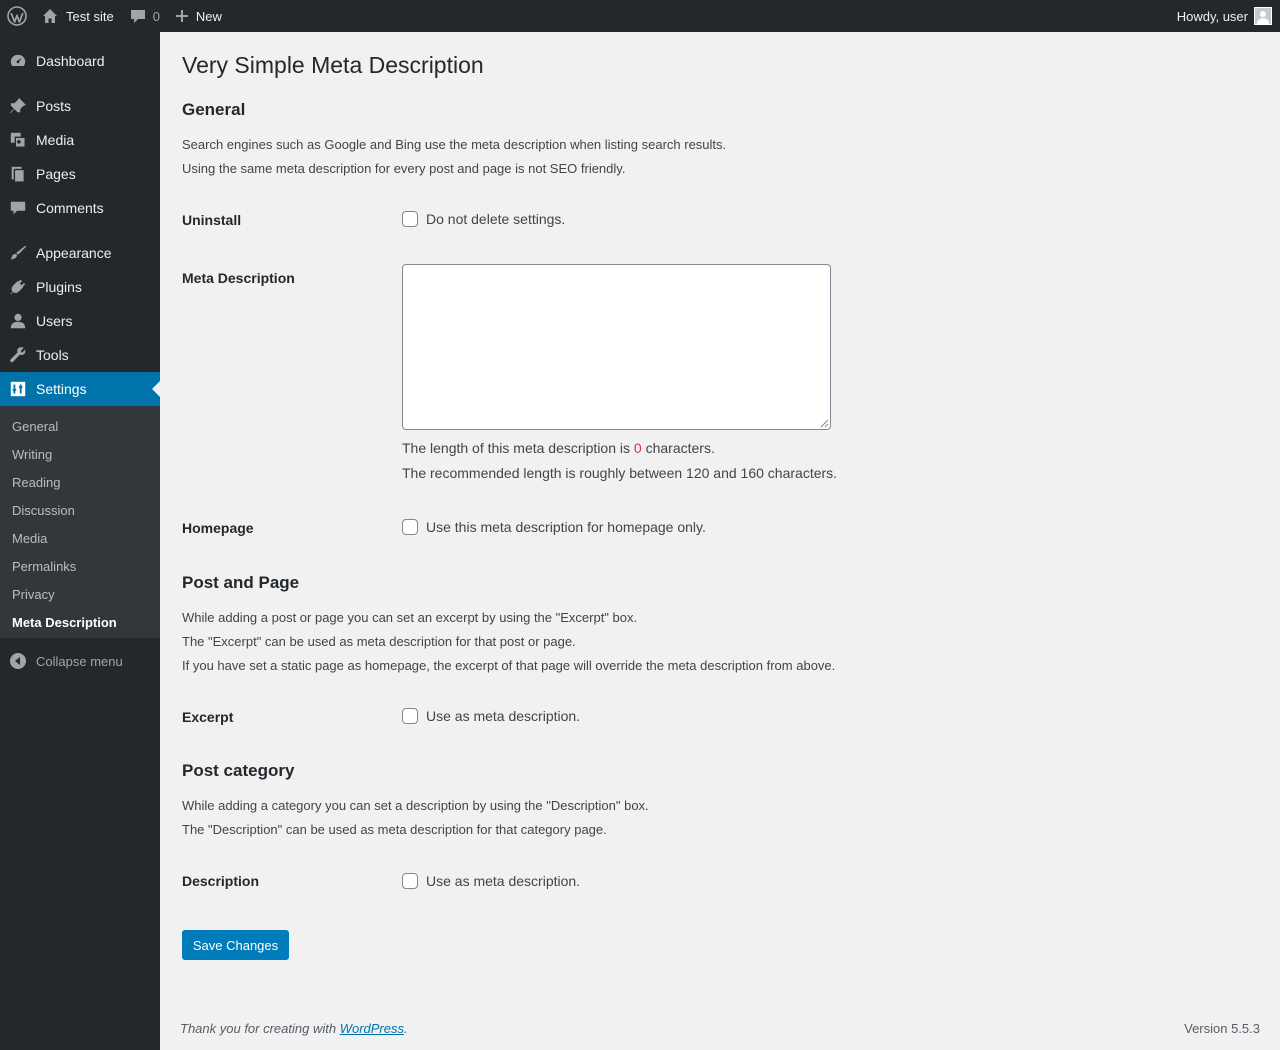  Describe the element at coordinates (410, 881) in the screenshot. I see `description-checkbox` at that location.